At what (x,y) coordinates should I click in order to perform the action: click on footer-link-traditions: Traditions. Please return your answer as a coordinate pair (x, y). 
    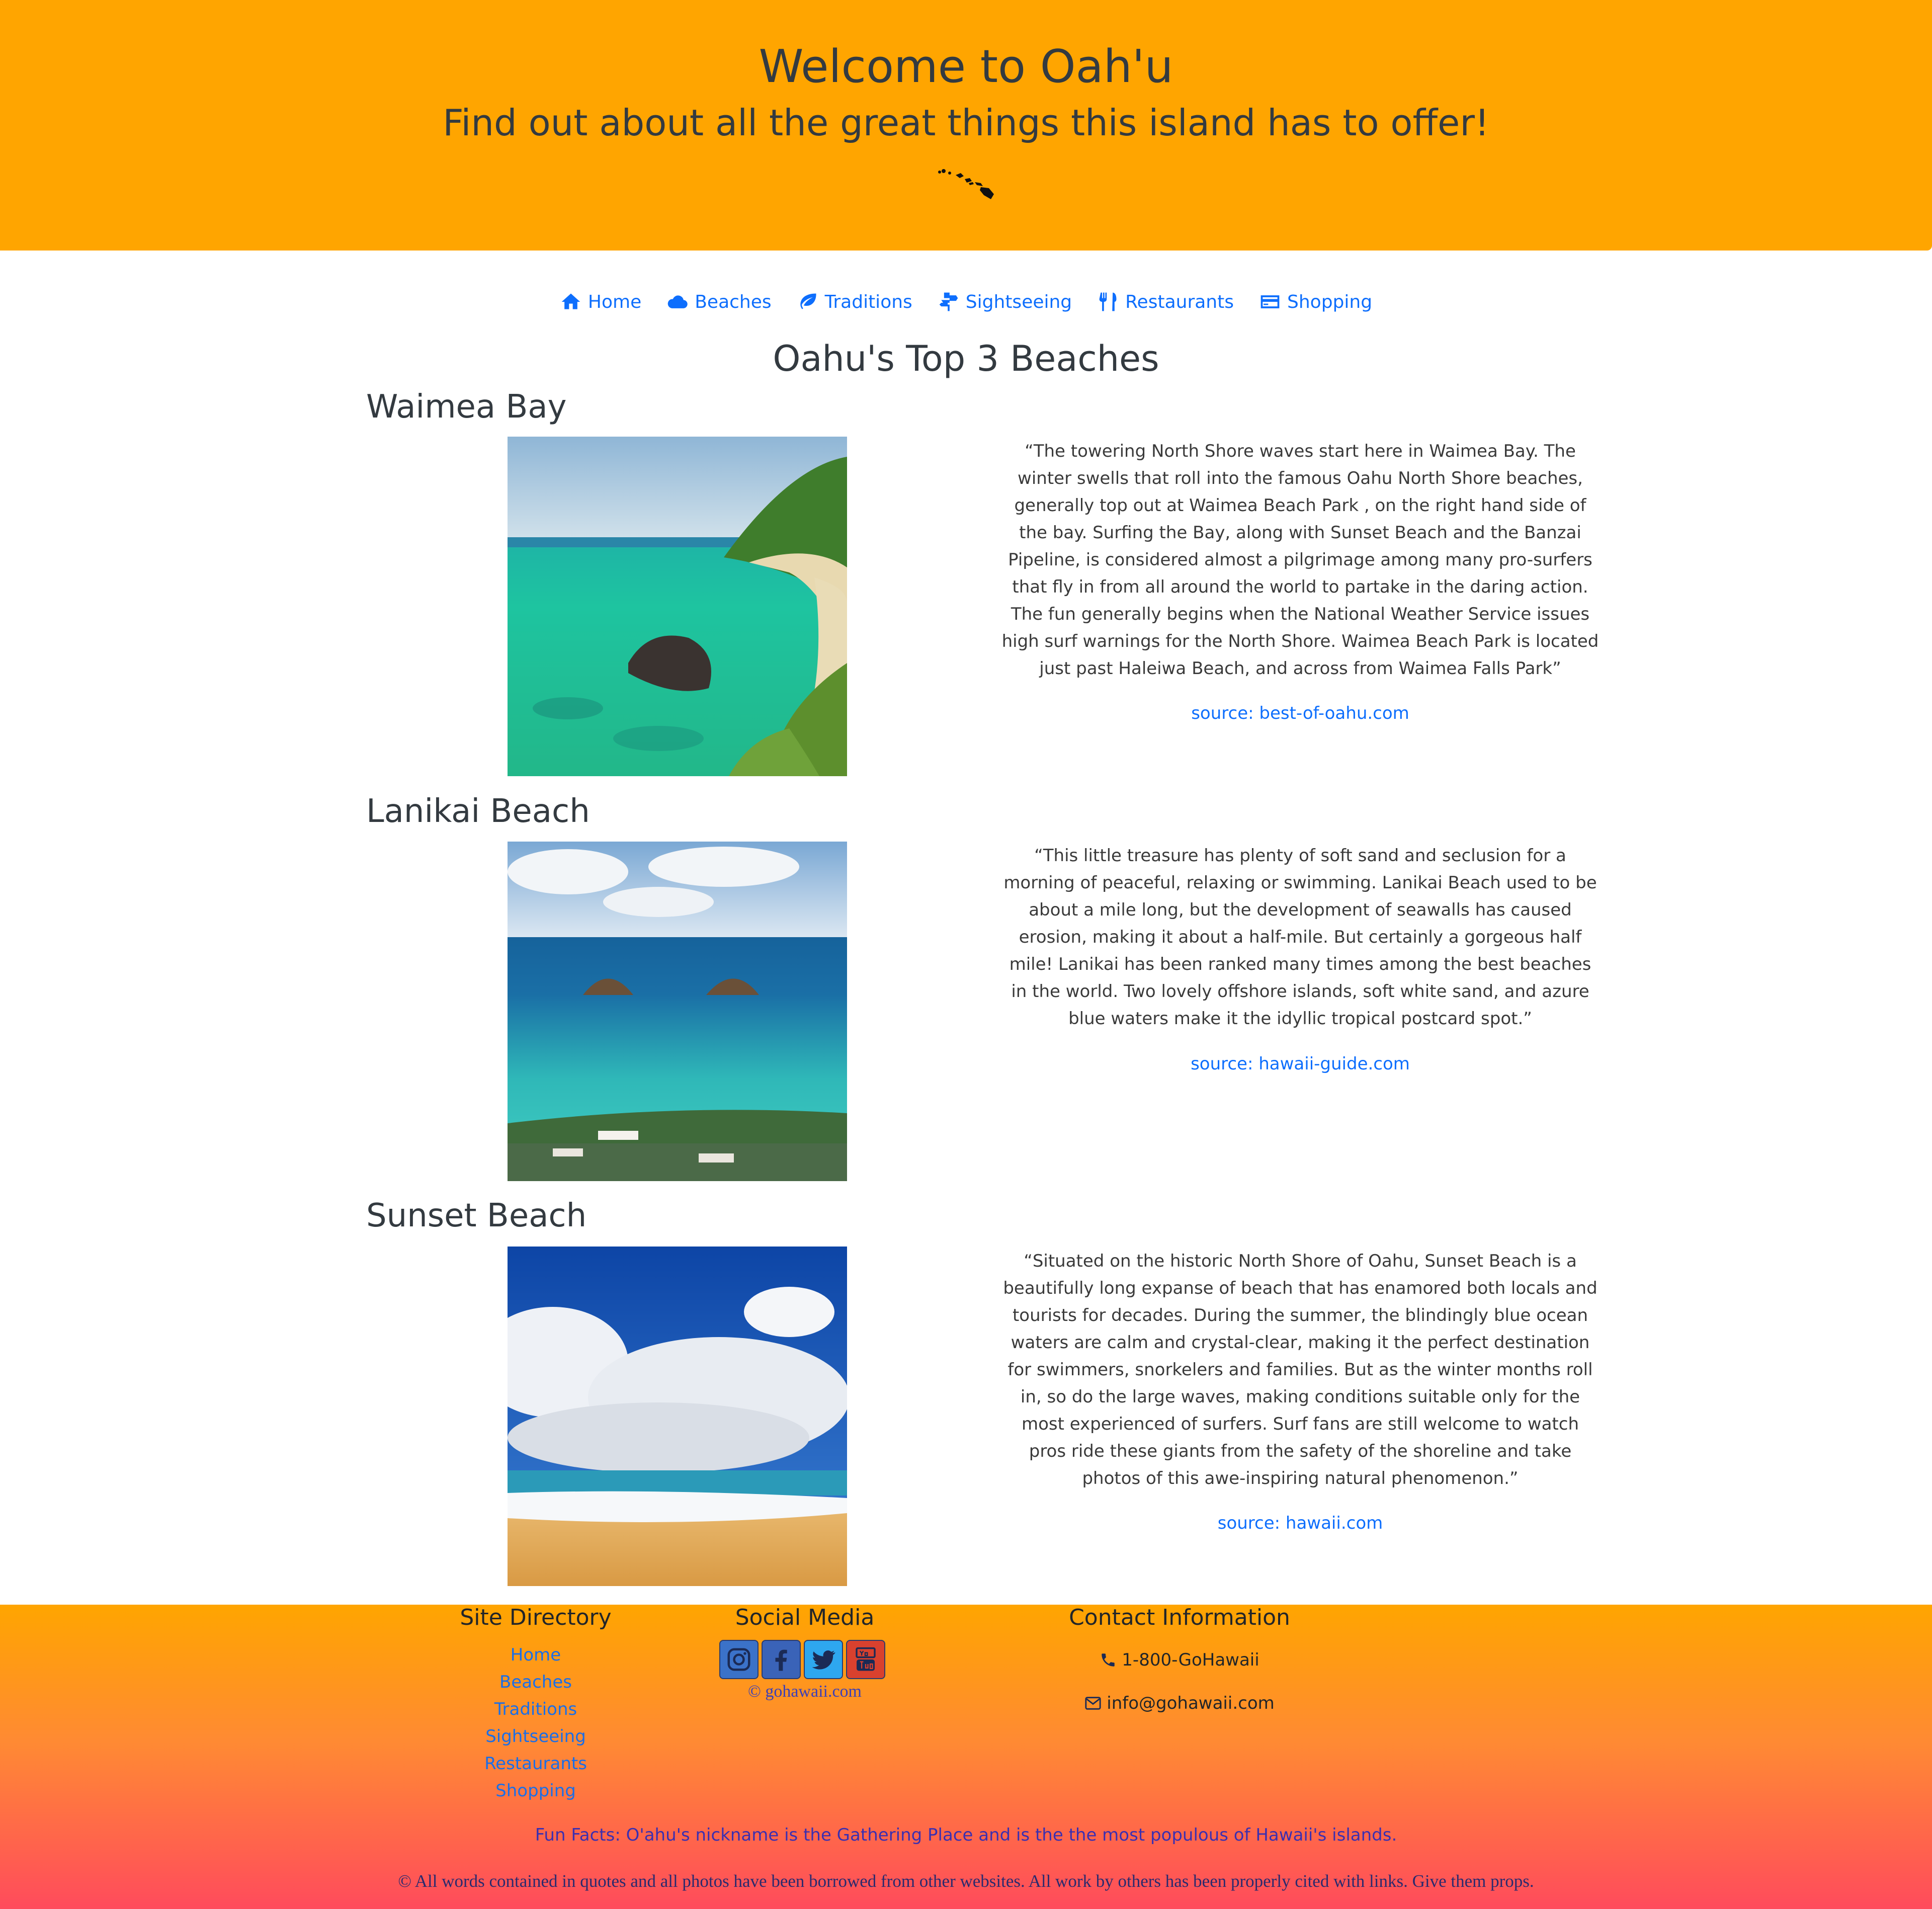
    Looking at the image, I should click on (536, 1709).